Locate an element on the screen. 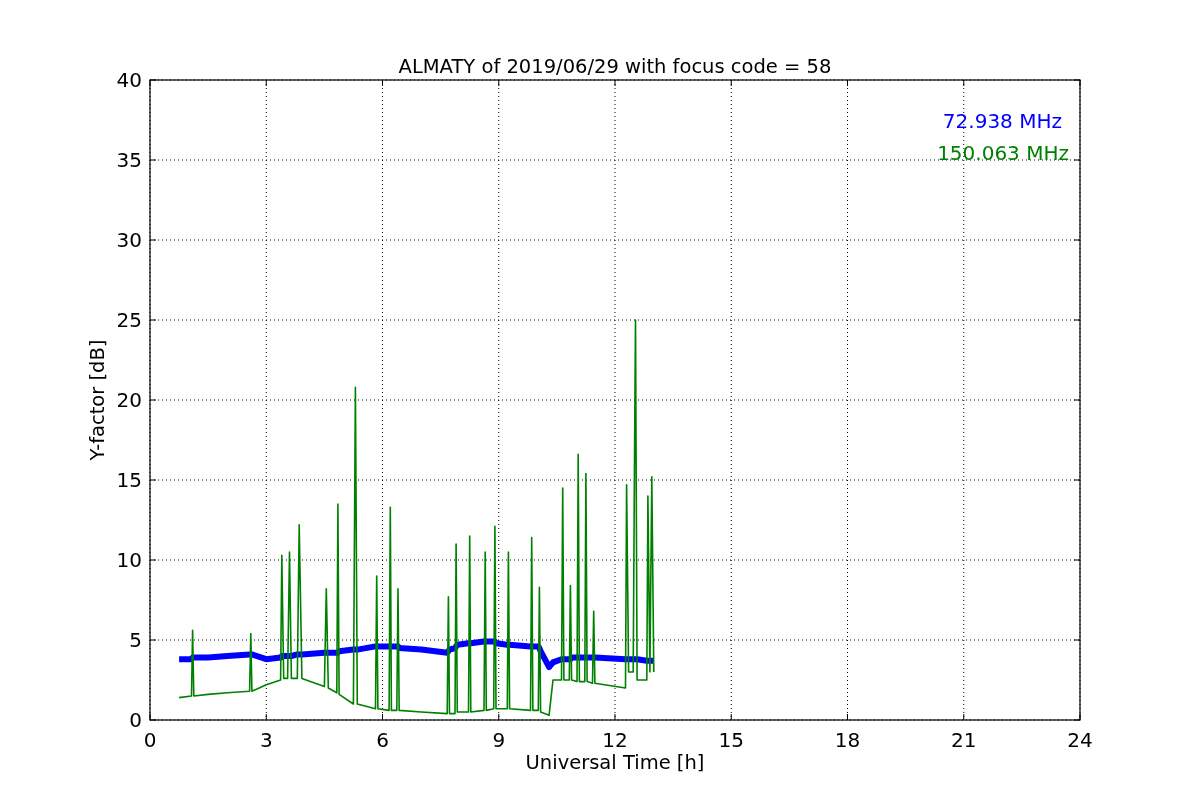 The height and width of the screenshot is (800, 1200). tick-label: 10 is located at coordinates (129, 560).